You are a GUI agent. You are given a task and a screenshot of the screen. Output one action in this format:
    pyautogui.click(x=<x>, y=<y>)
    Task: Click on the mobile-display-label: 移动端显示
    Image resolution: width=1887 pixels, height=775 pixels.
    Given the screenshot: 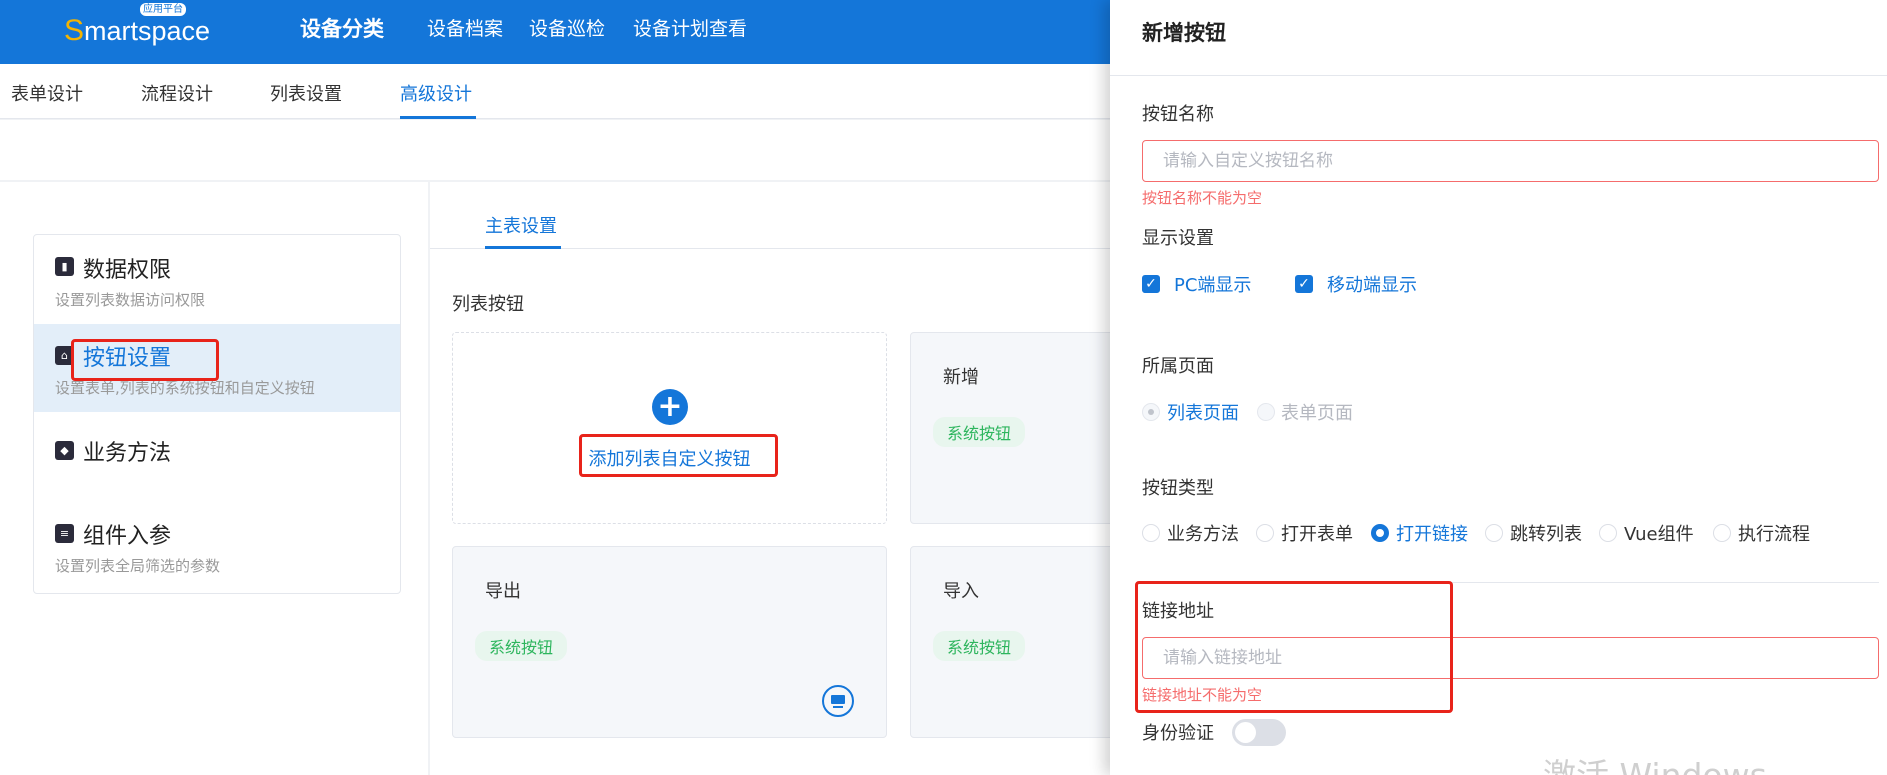 What is the action you would take?
    pyautogui.click(x=1372, y=284)
    